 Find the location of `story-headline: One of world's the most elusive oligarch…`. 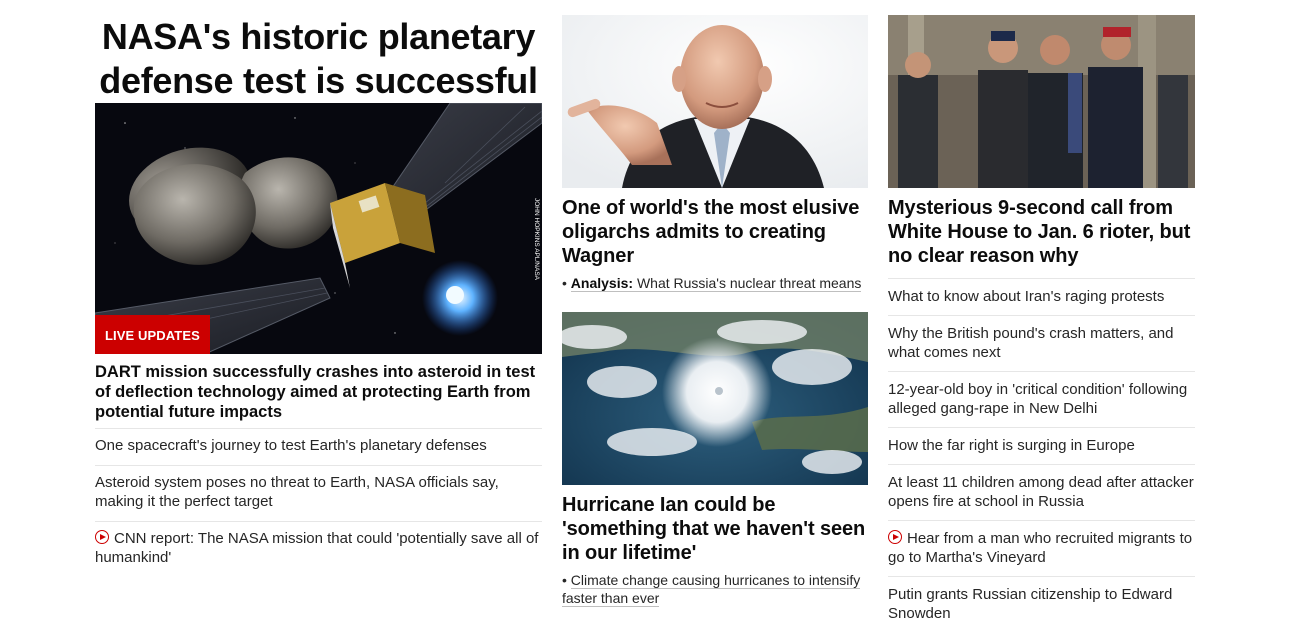

story-headline: One of world's the most elusive oligarch… is located at coordinates (715, 232).